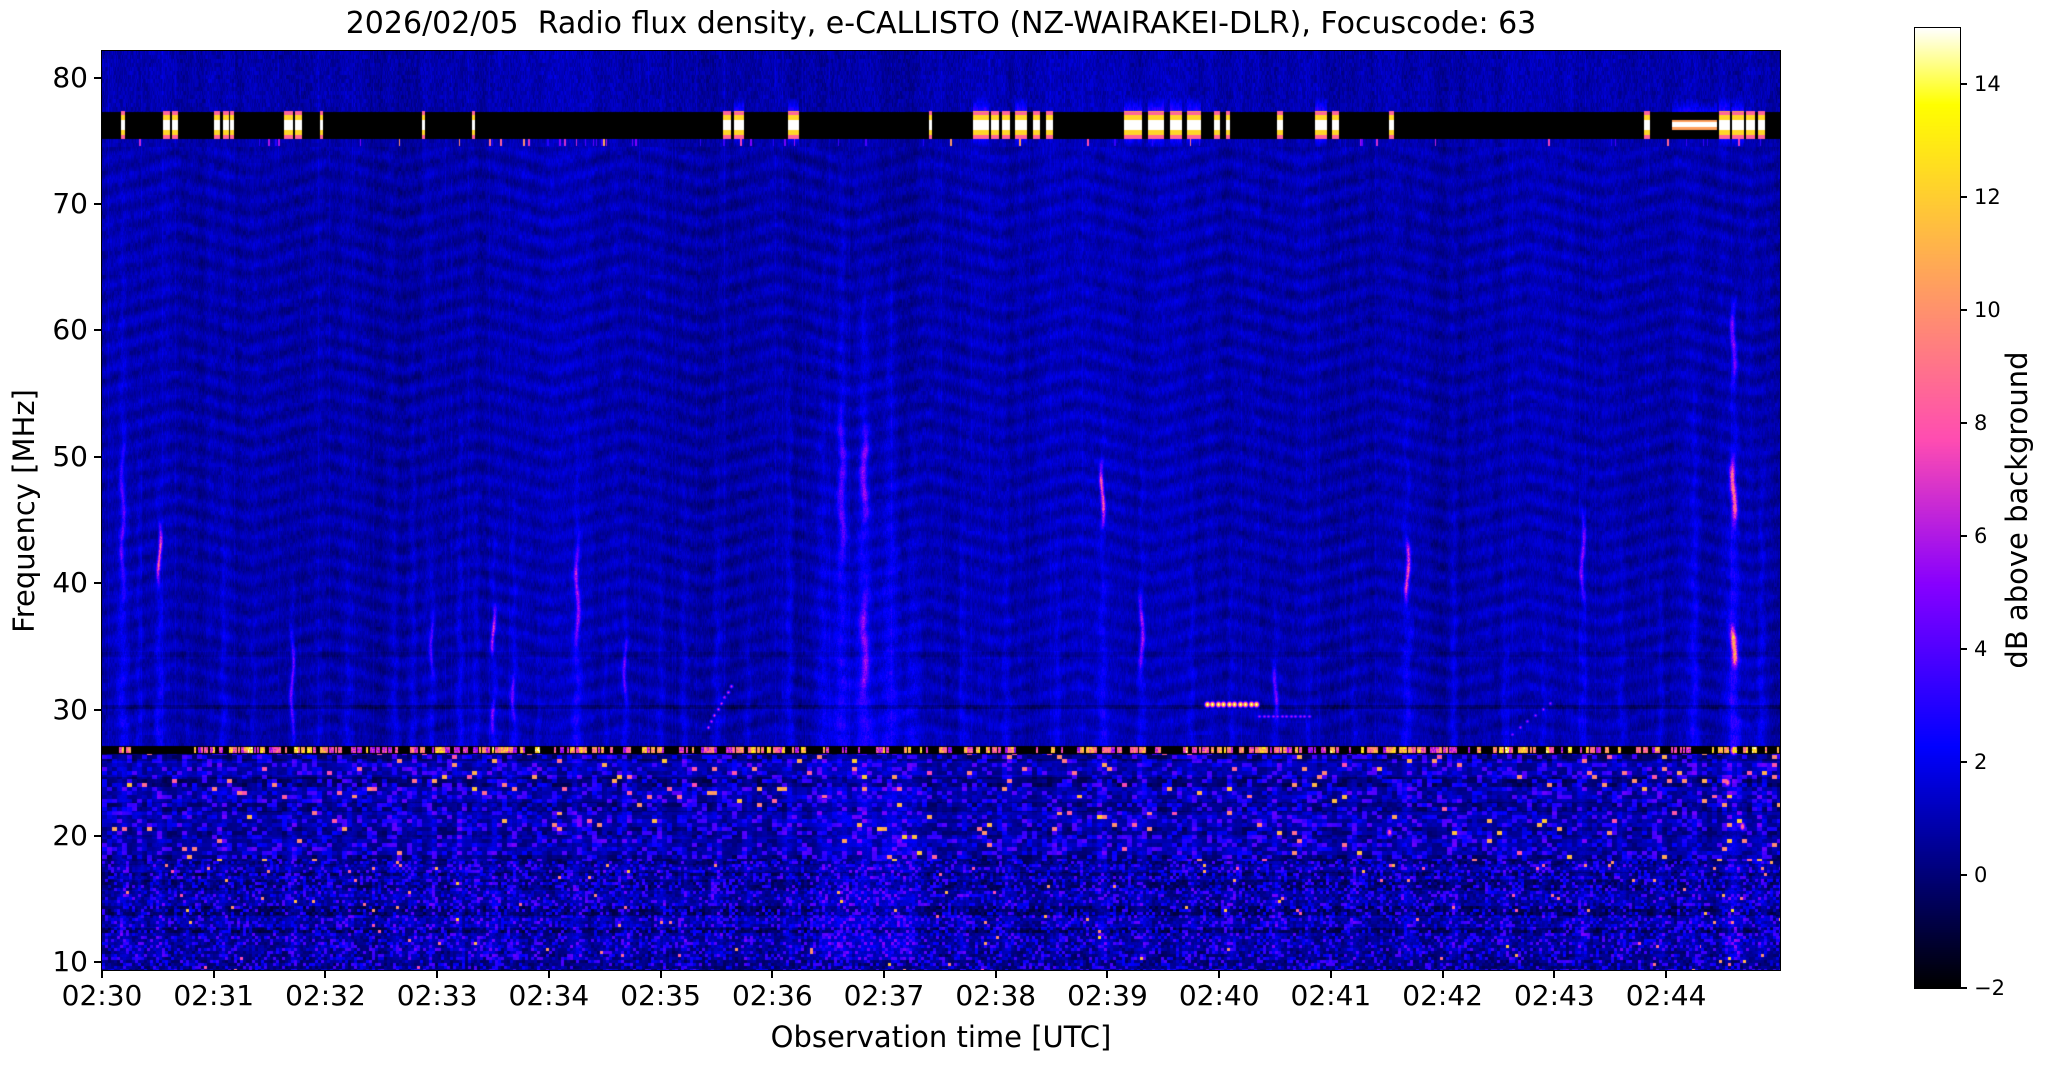 This screenshot has width=2047, height=1067. Describe the element at coordinates (2017, 510) in the screenshot. I see `colorbar-label: dB above background` at that location.